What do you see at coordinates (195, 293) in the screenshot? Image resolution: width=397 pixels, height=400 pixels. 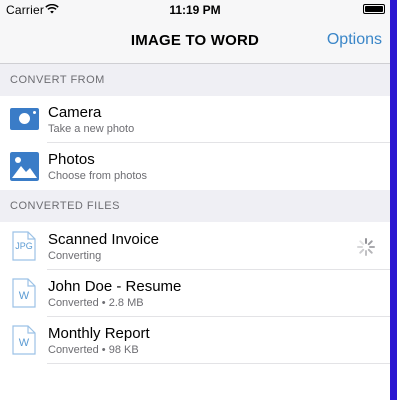 I see `list-item-john-doe-resume: W John Doe - Resume Converted • 2.8 MB` at bounding box center [195, 293].